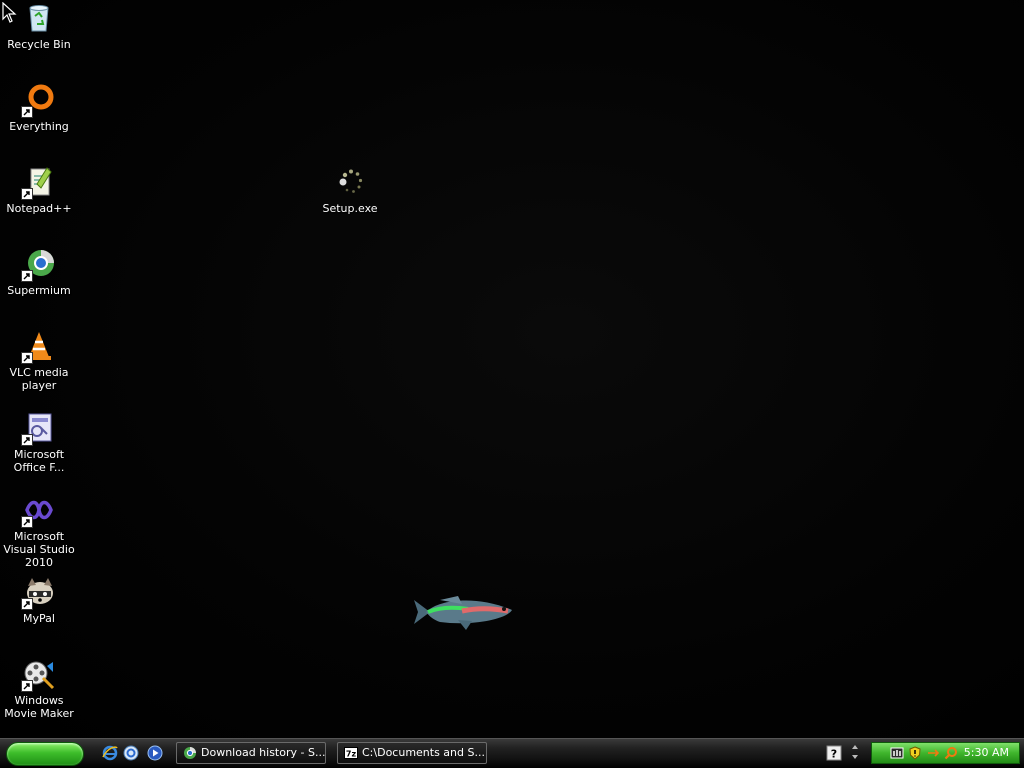 This screenshot has height=768, width=1024. I want to click on visual-studio-icon, so click(38, 511).